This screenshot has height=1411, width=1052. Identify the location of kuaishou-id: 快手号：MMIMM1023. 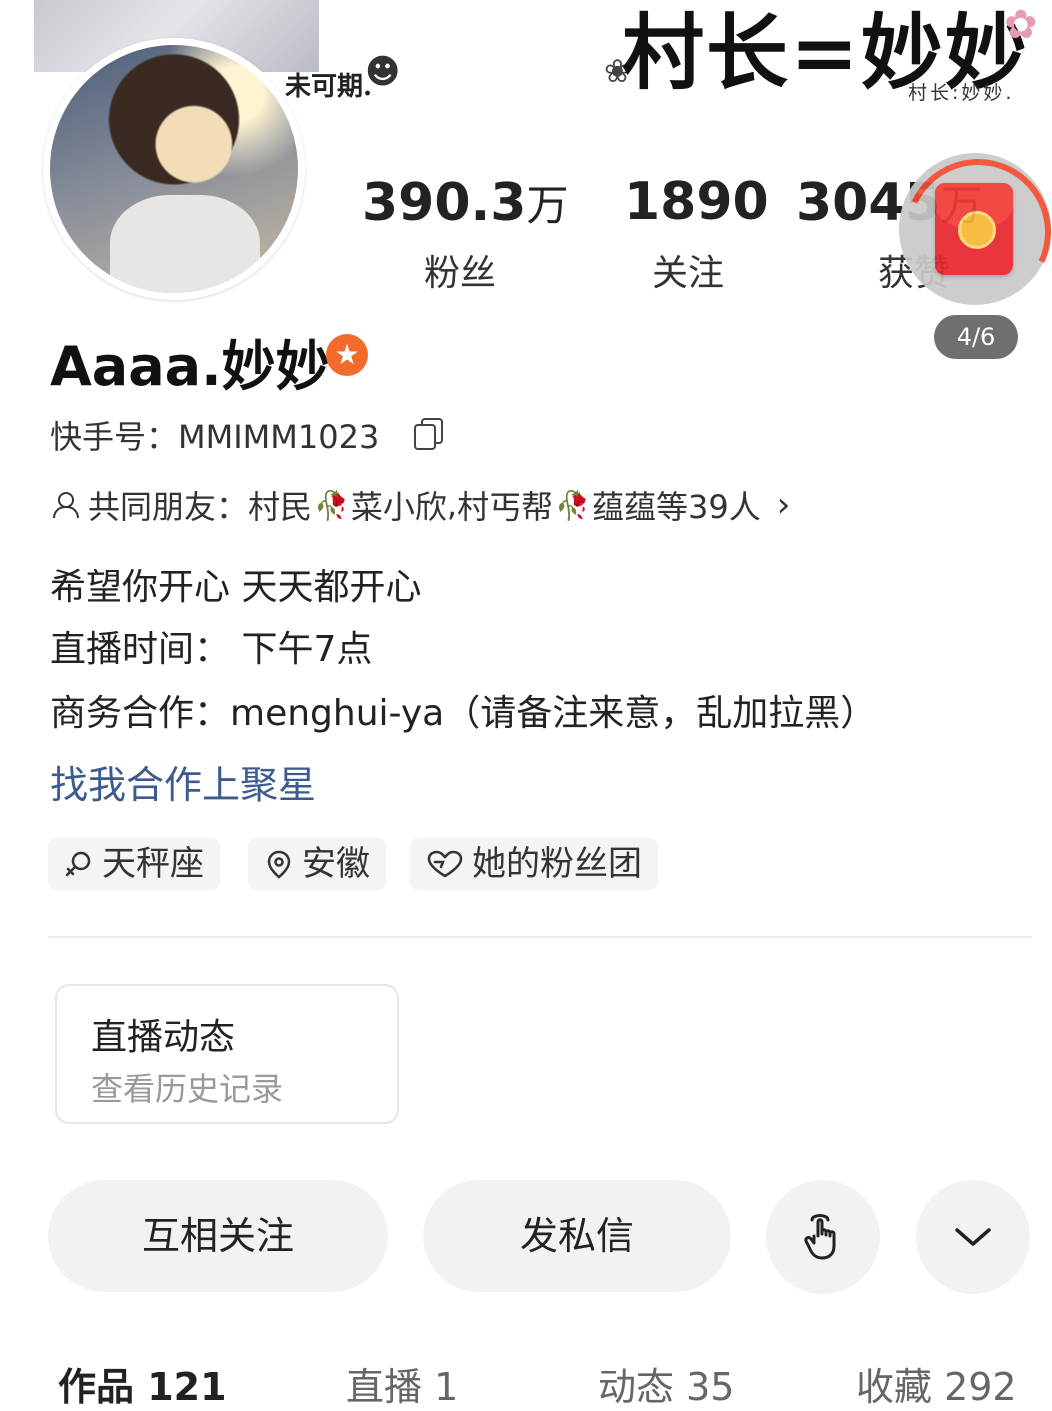
(214, 435).